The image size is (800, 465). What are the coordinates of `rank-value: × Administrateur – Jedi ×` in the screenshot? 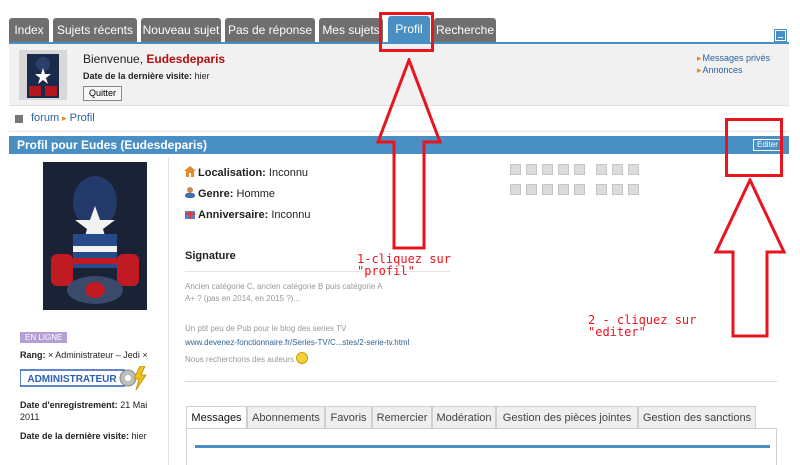 It's located at (98, 355).